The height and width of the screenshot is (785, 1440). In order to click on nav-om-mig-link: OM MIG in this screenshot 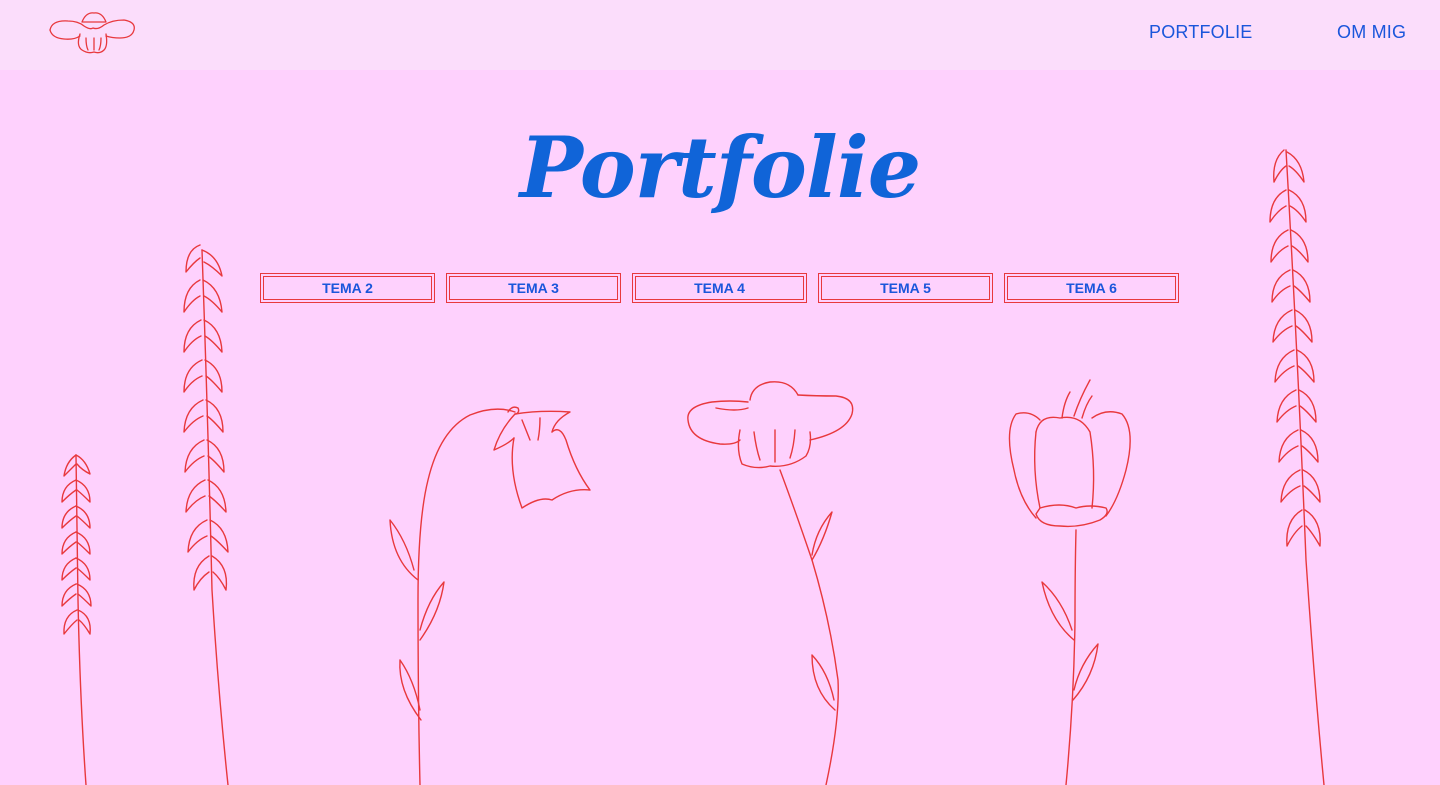, I will do `click(1371, 32)`.